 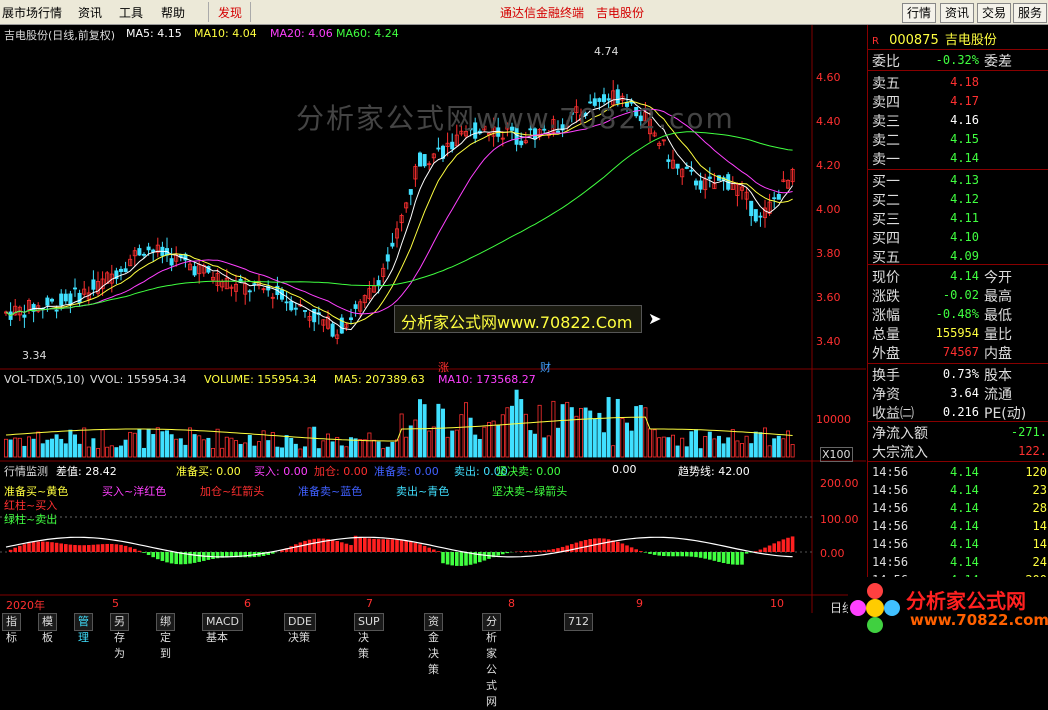 I want to click on menu-item-discover: 发现, so click(x=230, y=12).